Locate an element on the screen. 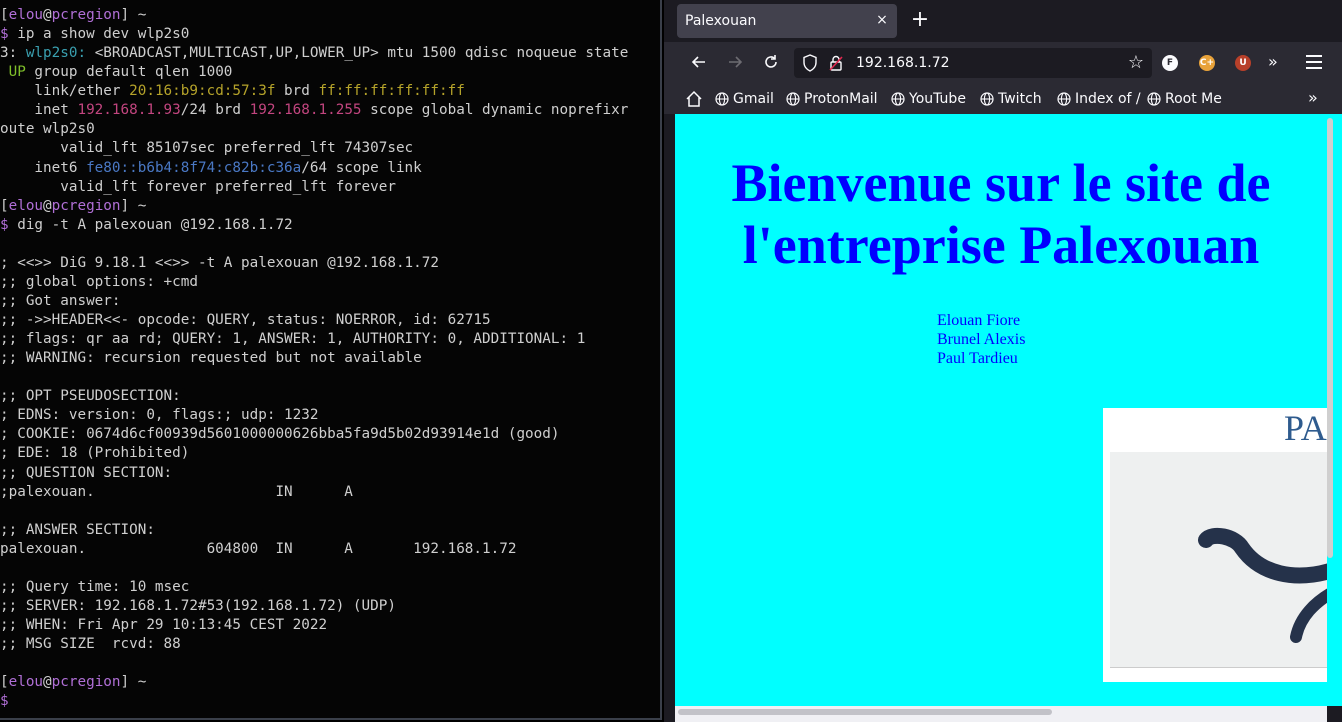  terminal-text: 192.168.1.255 is located at coordinates (305, 110).